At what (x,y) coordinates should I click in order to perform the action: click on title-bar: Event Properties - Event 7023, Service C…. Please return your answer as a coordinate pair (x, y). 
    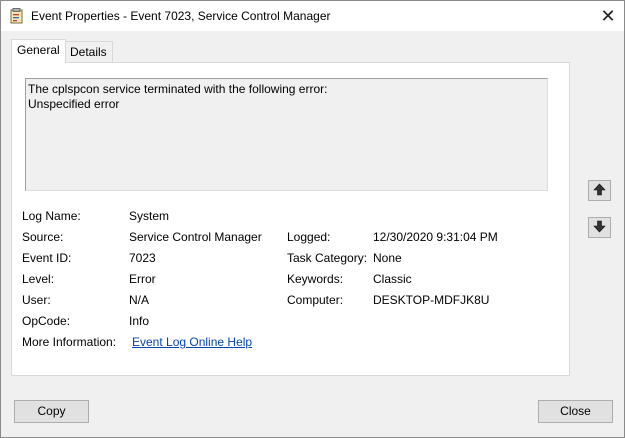
    Looking at the image, I should click on (312, 16).